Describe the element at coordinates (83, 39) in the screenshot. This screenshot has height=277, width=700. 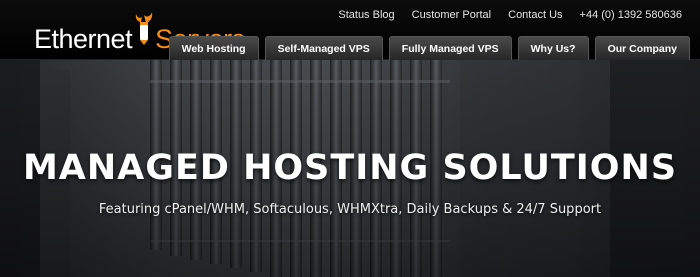
I see `logo-text-ethernet: Ethernet` at that location.